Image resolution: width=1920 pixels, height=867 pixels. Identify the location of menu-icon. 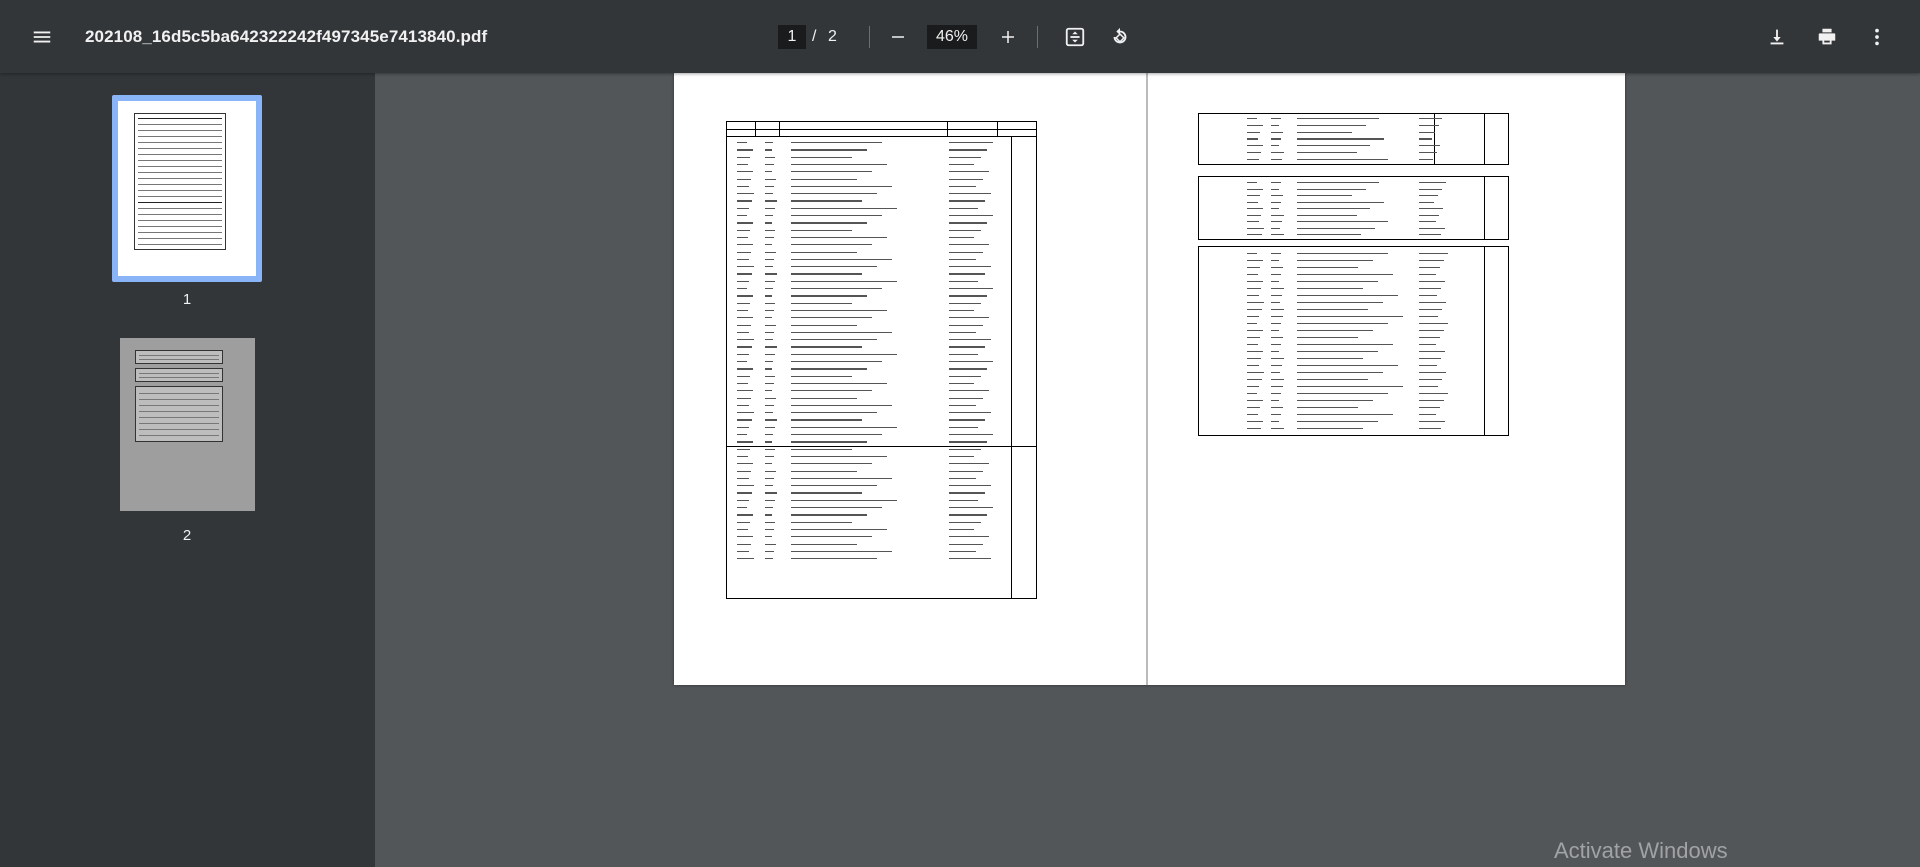
(42, 37).